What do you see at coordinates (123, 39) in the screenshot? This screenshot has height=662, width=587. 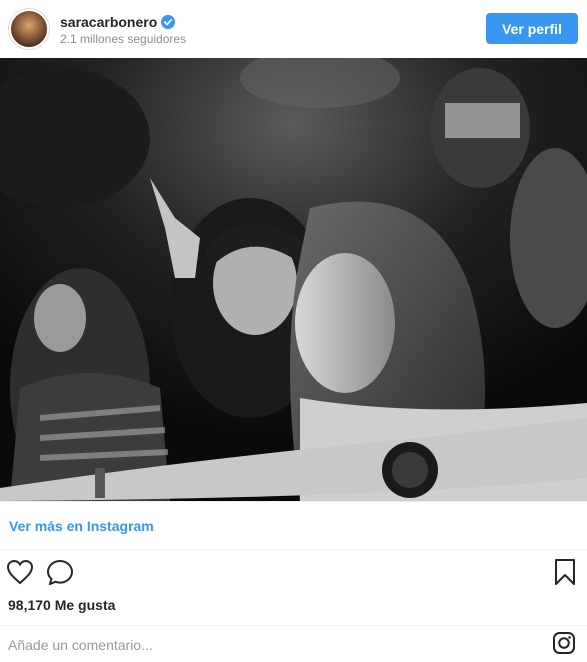 I see `followers-count: 2.1 millones seguidores` at bounding box center [123, 39].